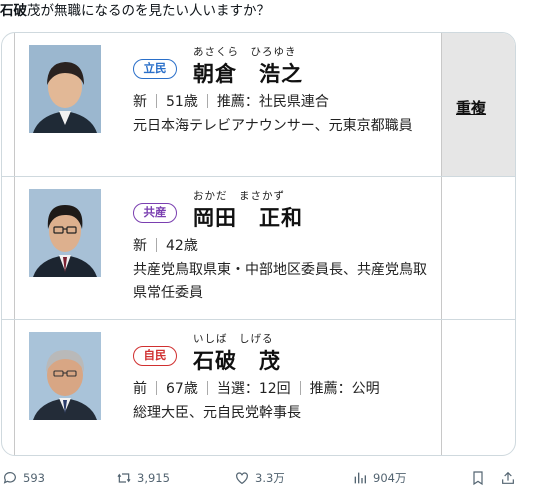  I want to click on like-count: 3.3万, so click(270, 478).